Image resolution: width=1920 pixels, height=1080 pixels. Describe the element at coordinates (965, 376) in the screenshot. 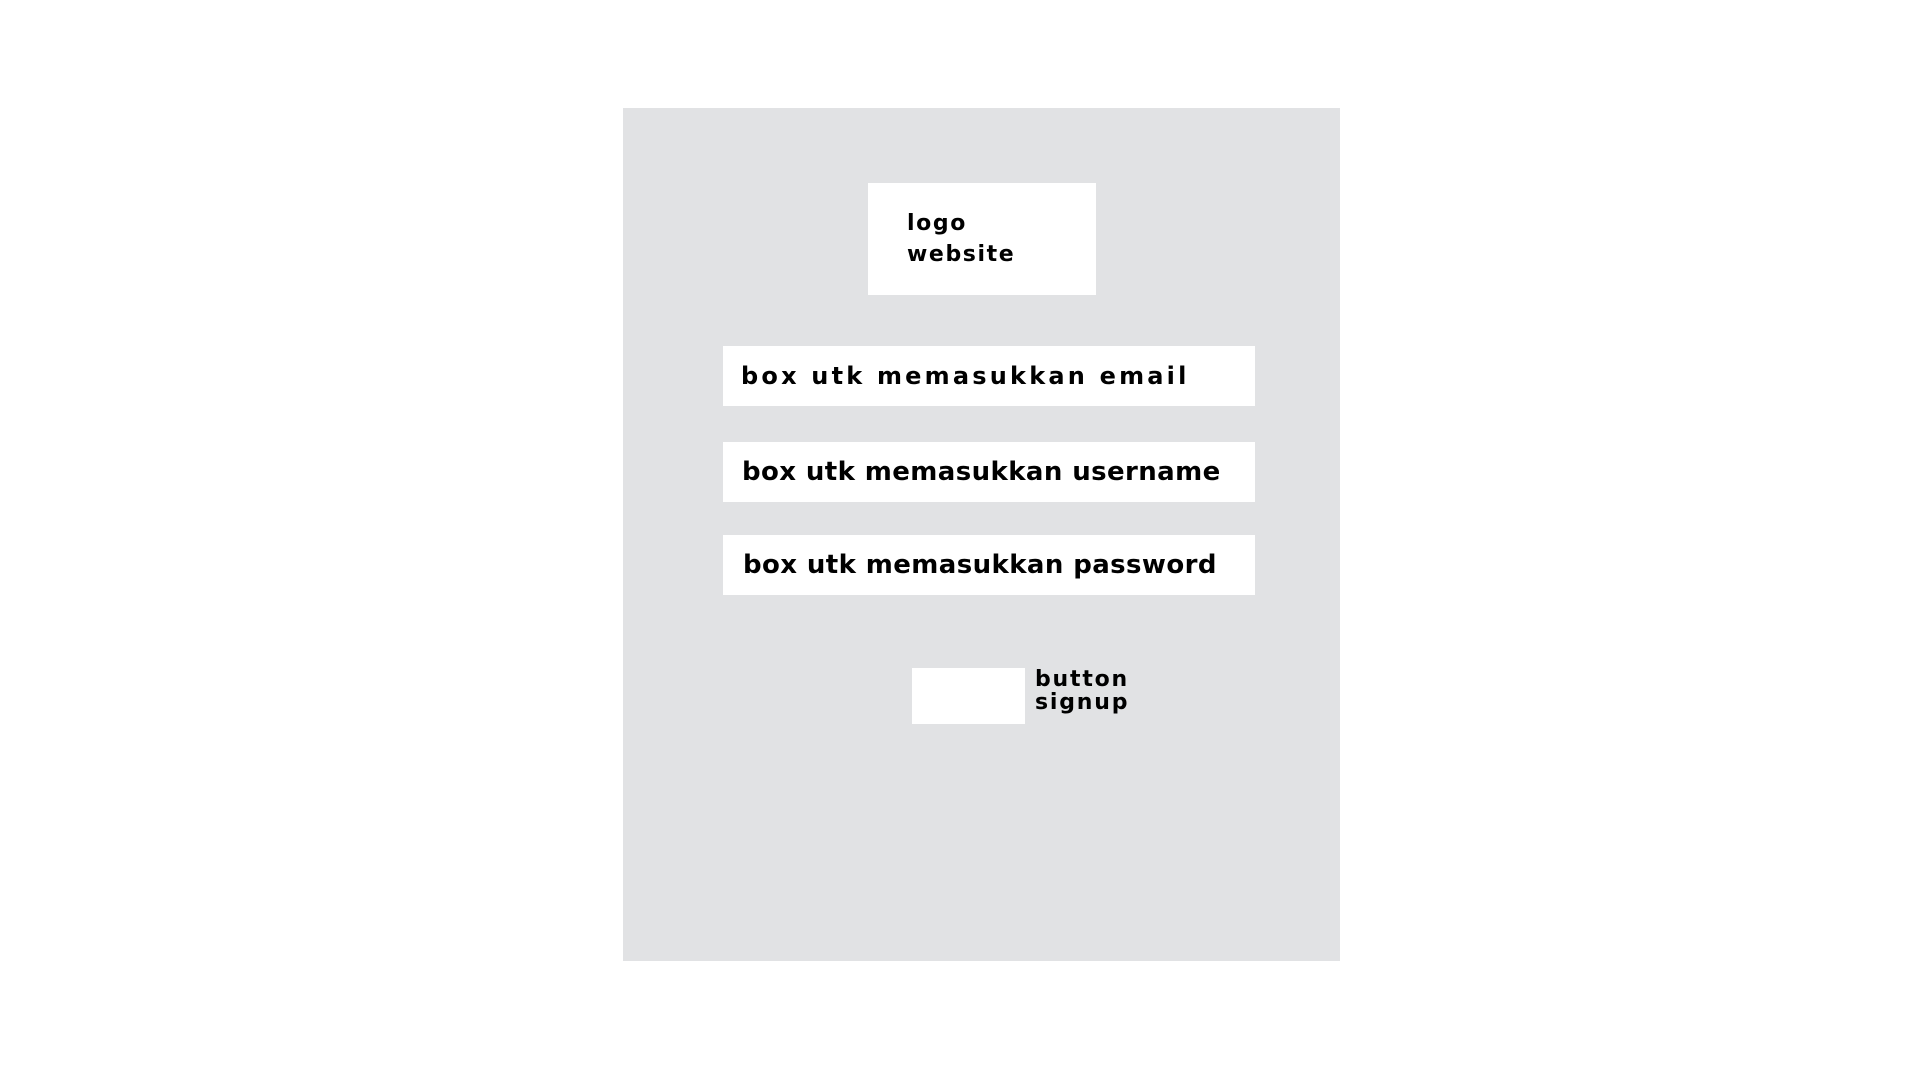

I see `email-field-label: box utk memasukkan email` at that location.